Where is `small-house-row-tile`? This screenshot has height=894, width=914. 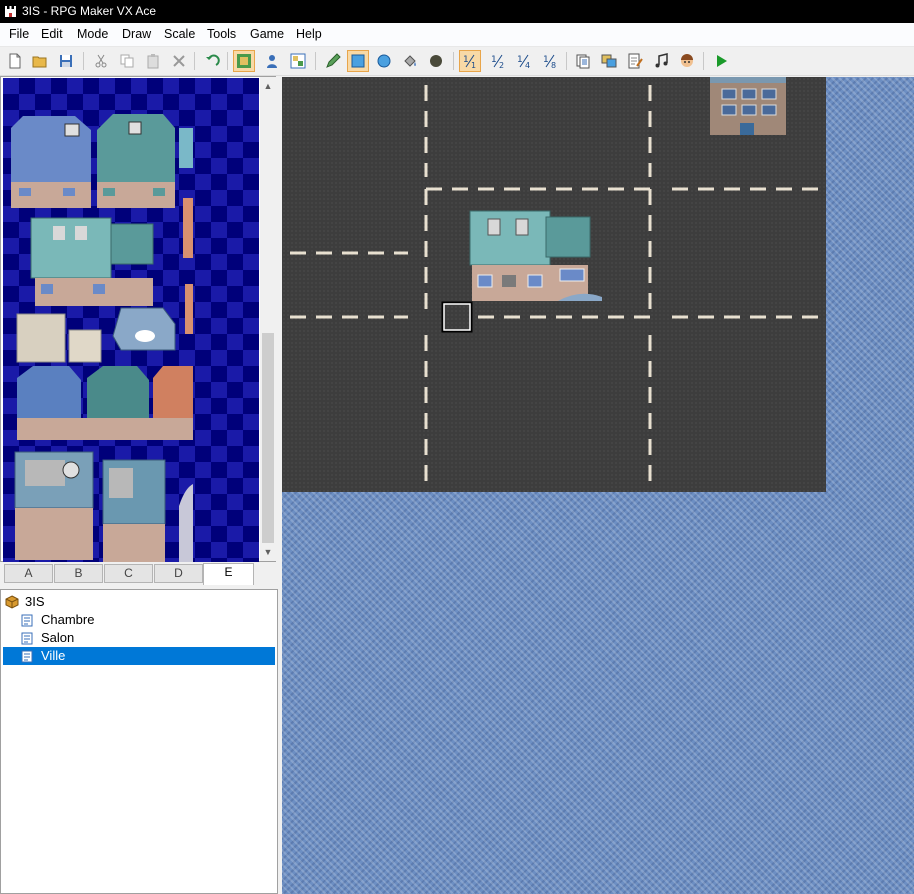 small-house-row-tile is located at coordinates (105, 403).